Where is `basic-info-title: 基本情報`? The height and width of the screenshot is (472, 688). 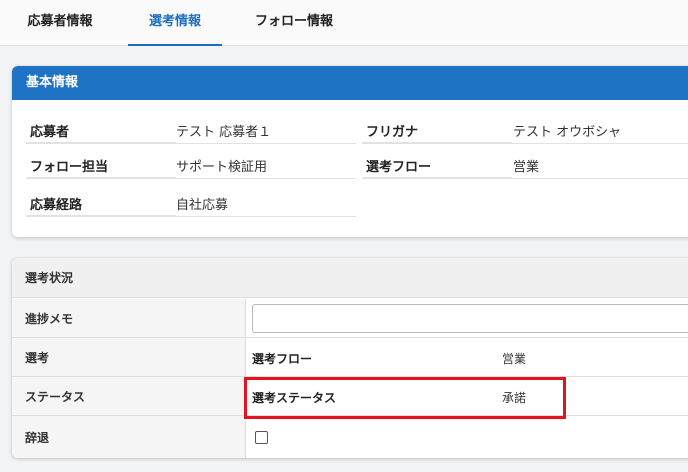 basic-info-title: 基本情報 is located at coordinates (350, 83).